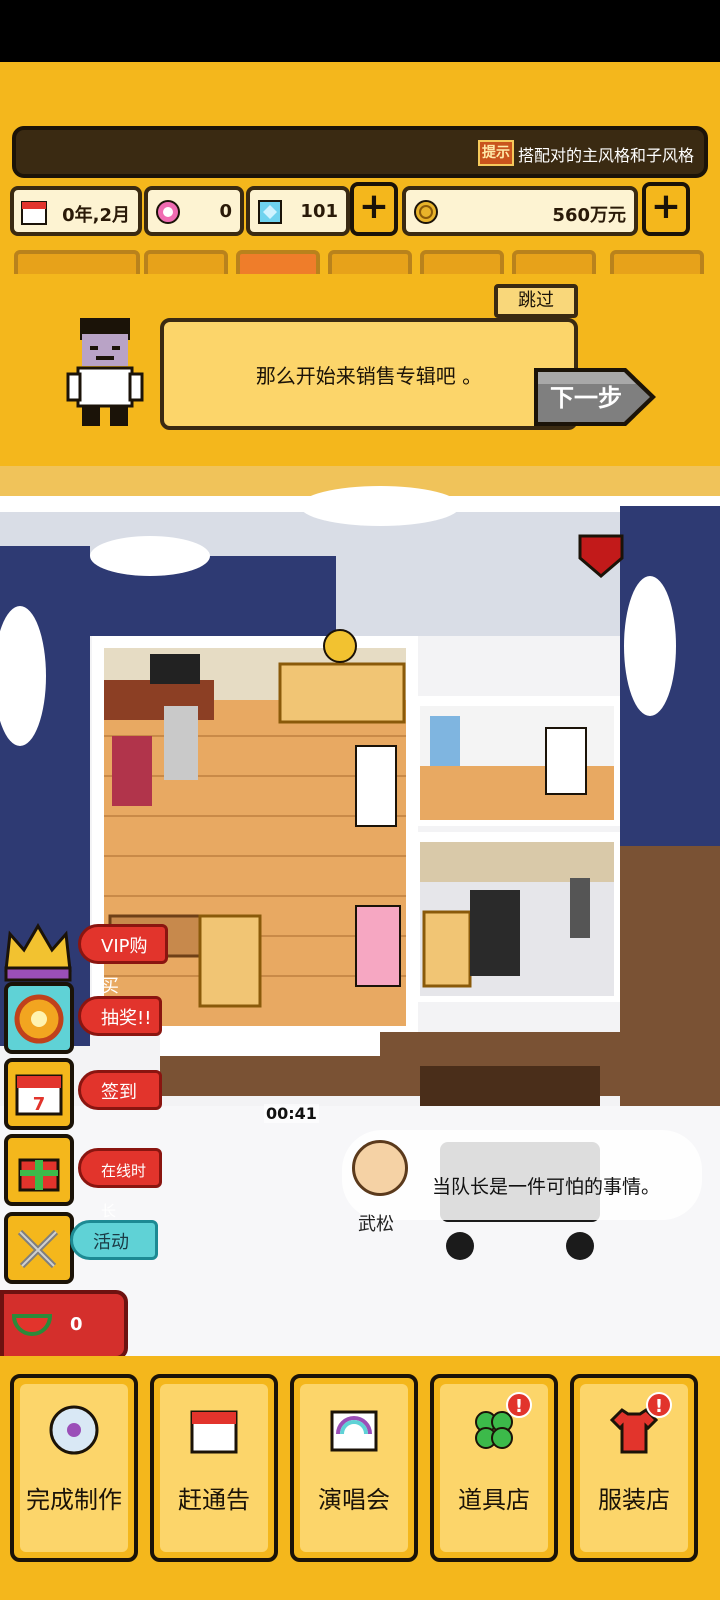  Describe the element at coordinates (426, 212) in the screenshot. I see `coin-icon` at that location.